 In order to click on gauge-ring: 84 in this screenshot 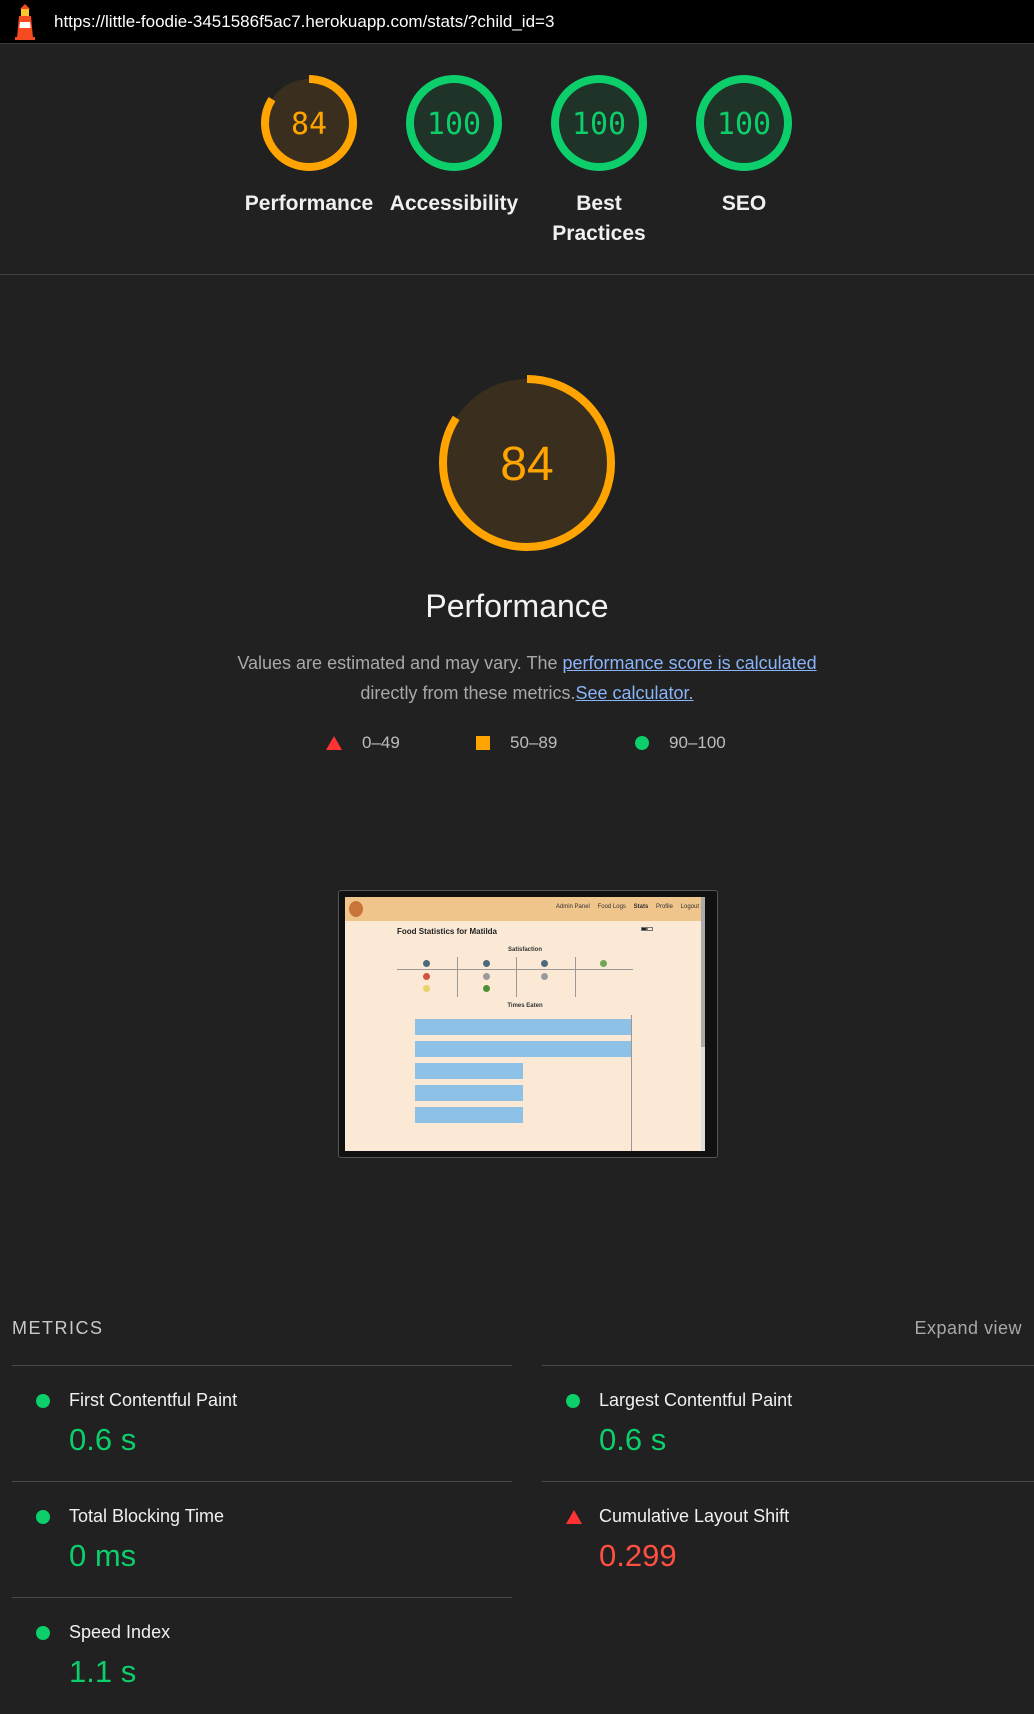, I will do `click(309, 123)`.